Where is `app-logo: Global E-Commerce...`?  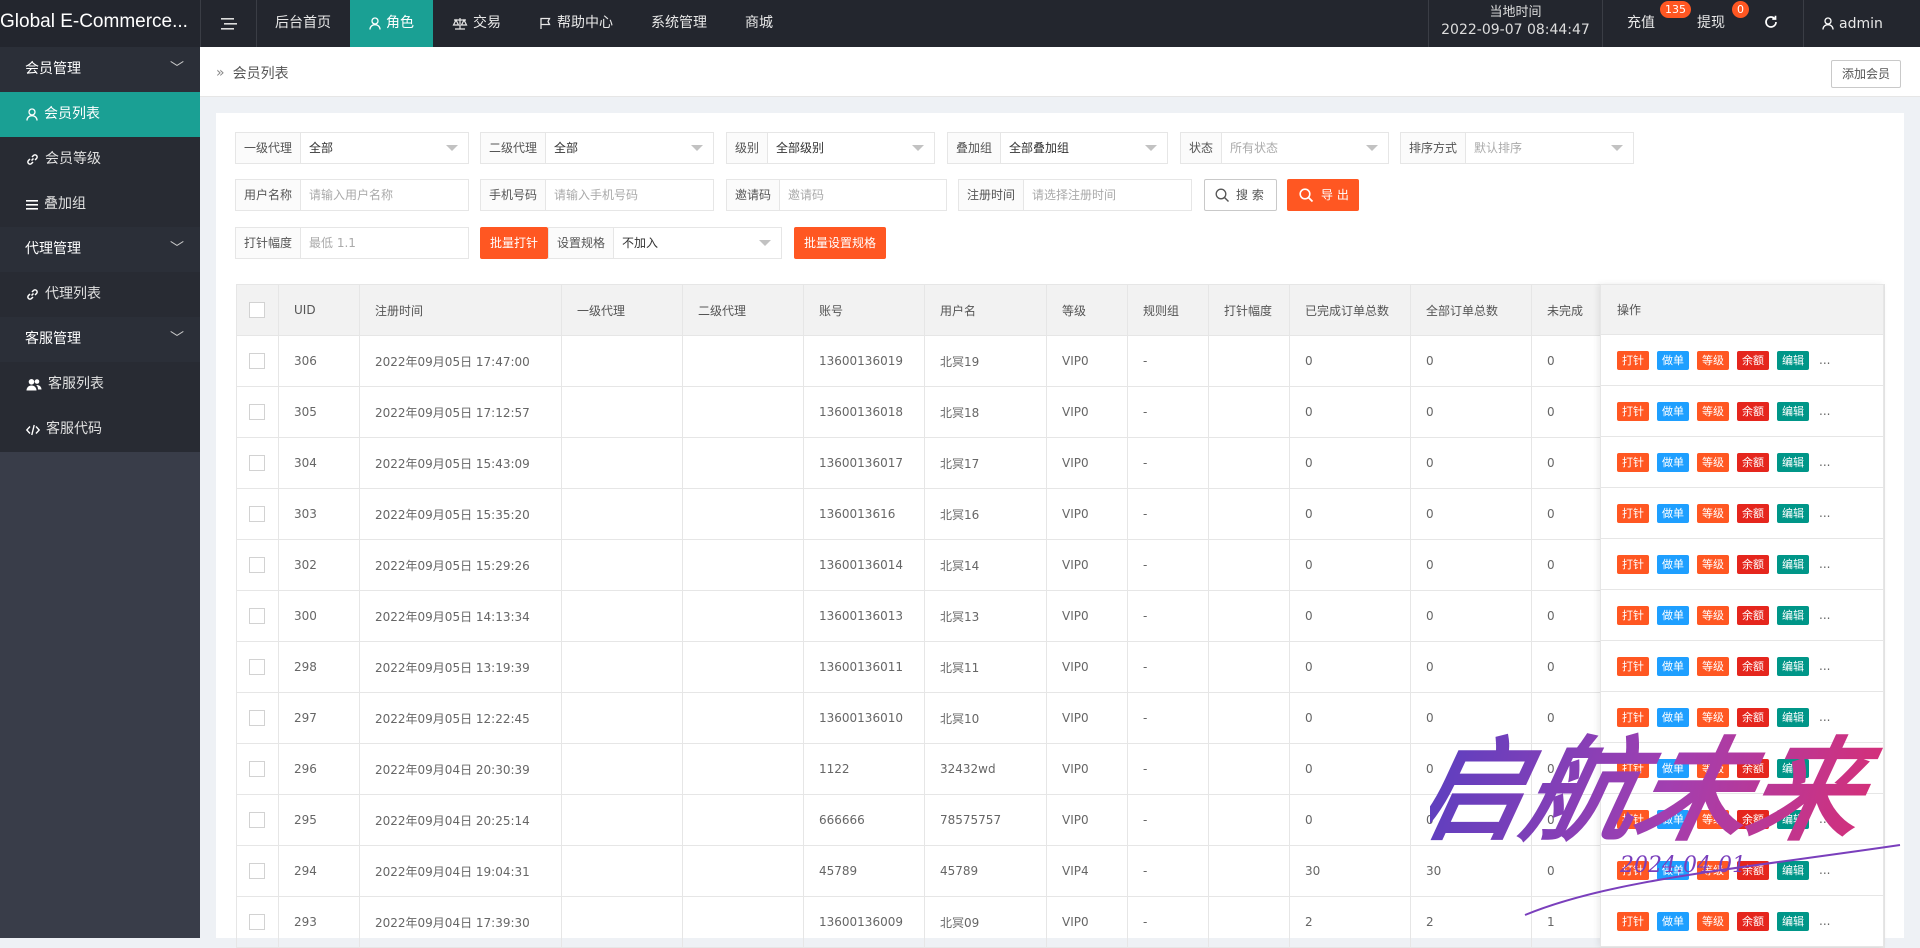 app-logo: Global E-Commerce... is located at coordinates (100, 23).